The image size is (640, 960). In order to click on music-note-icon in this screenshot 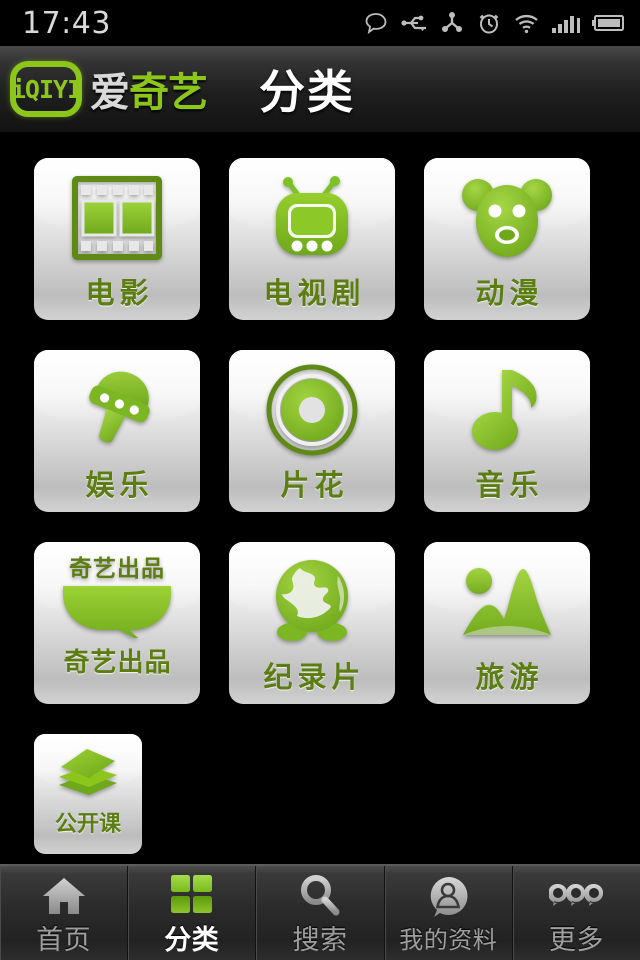, I will do `click(507, 410)`.